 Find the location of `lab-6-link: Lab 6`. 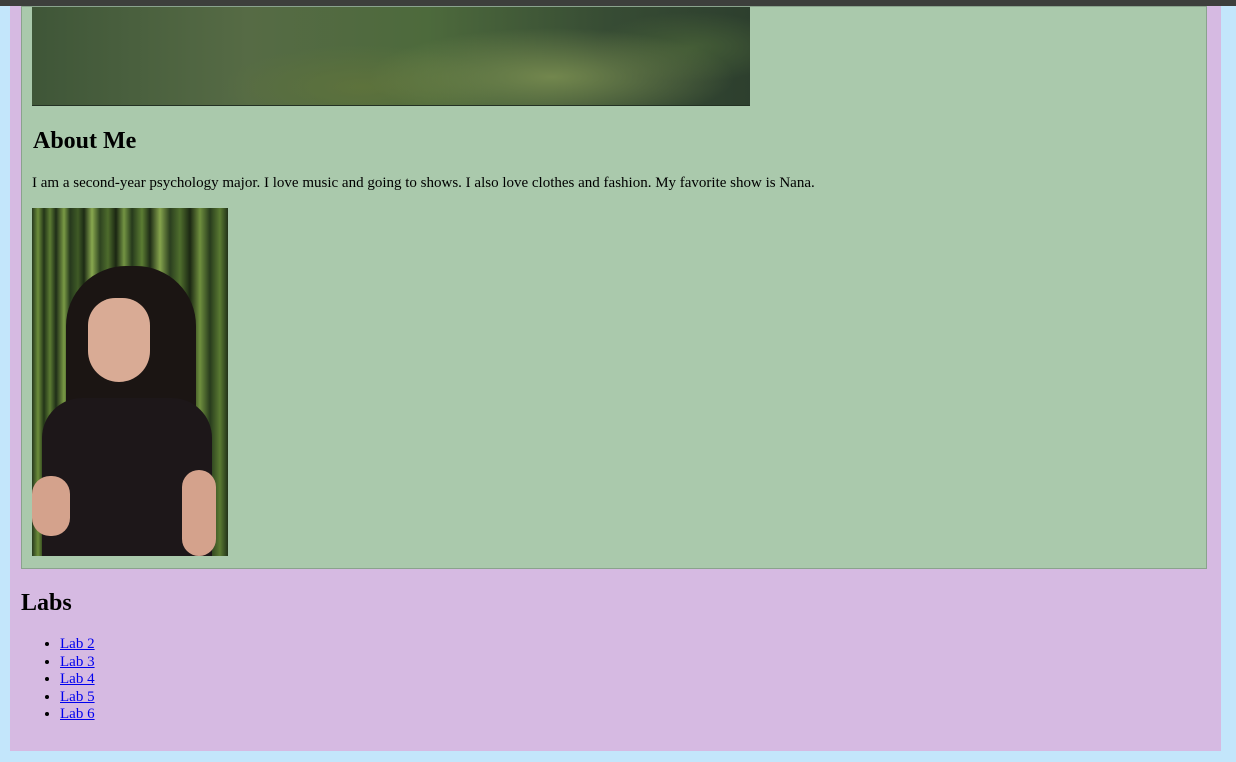

lab-6-link: Lab 6 is located at coordinates (77, 714).